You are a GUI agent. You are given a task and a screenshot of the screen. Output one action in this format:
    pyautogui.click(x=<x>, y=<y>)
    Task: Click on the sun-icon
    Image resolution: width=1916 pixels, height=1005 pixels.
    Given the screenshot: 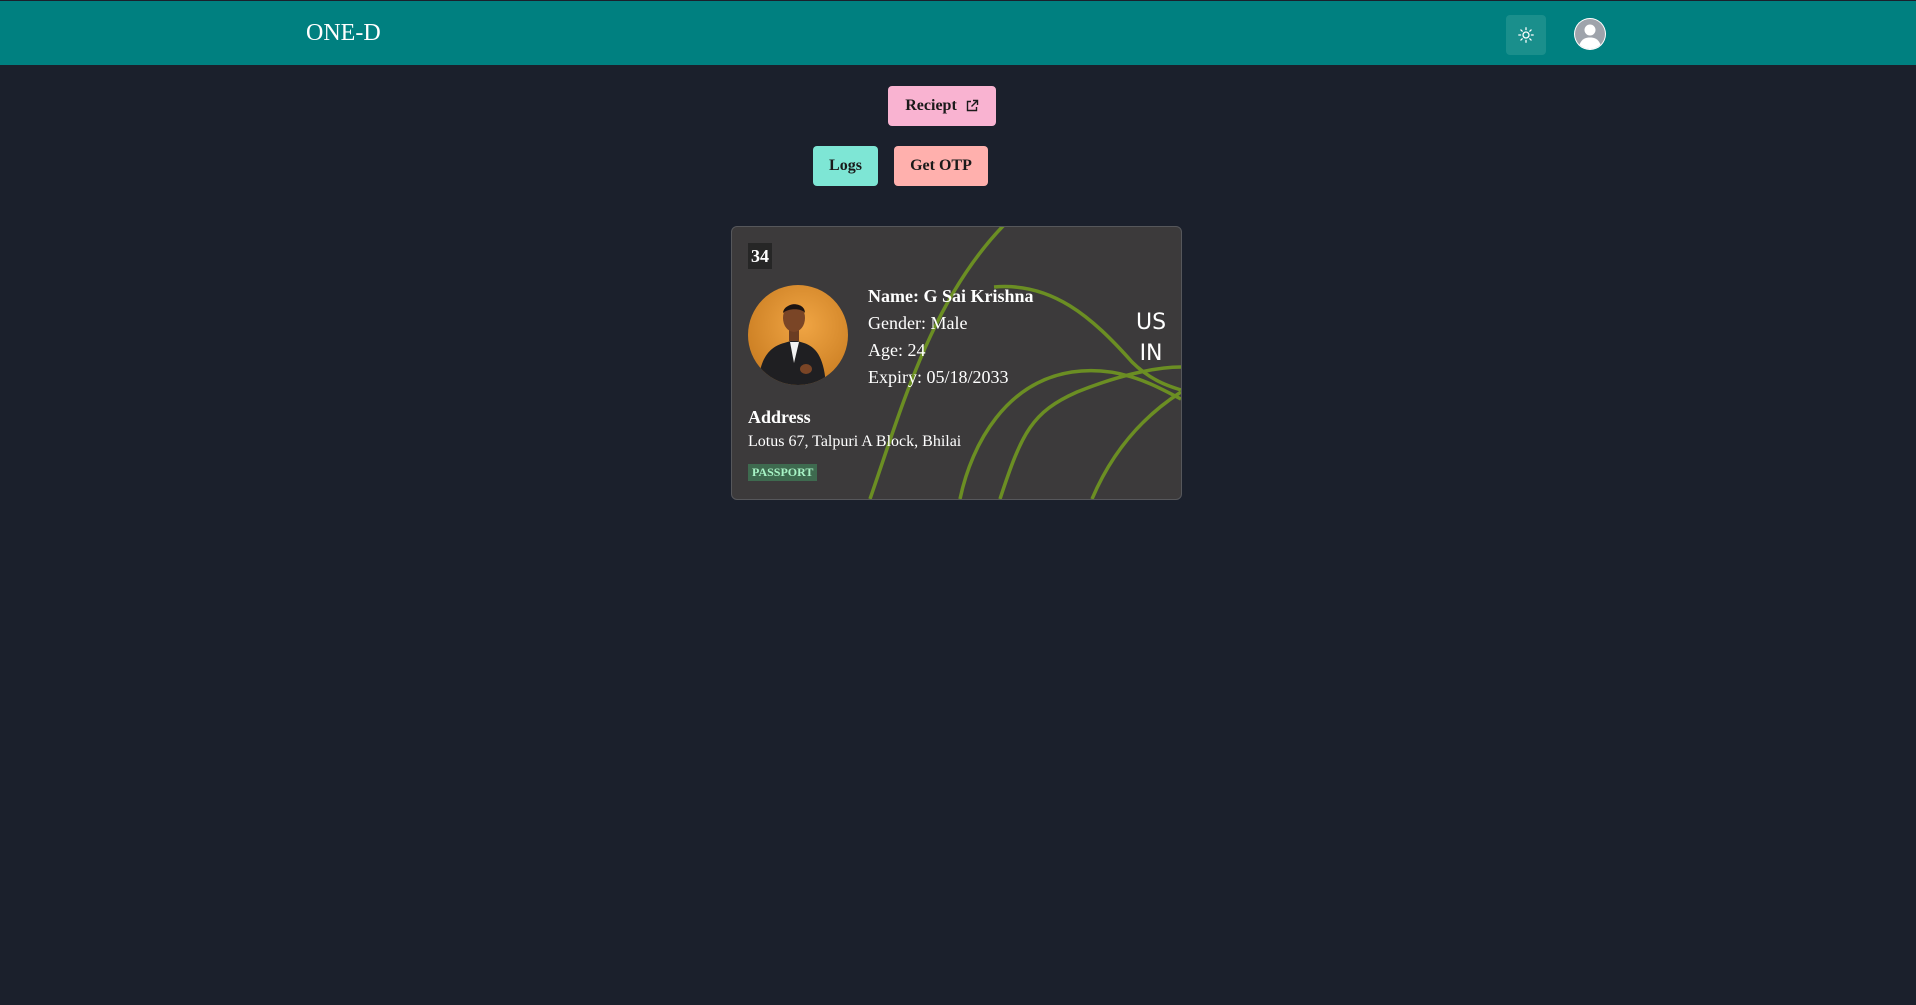 What is the action you would take?
    pyautogui.click(x=1526, y=35)
    